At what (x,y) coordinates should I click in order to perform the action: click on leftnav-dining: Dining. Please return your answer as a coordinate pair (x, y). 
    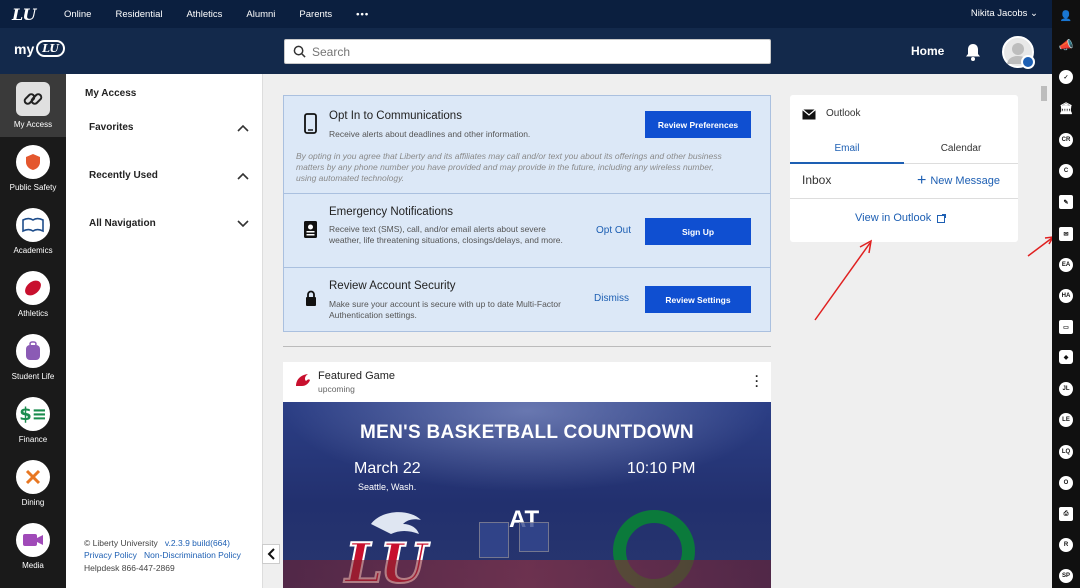
    Looking at the image, I should click on (33, 483).